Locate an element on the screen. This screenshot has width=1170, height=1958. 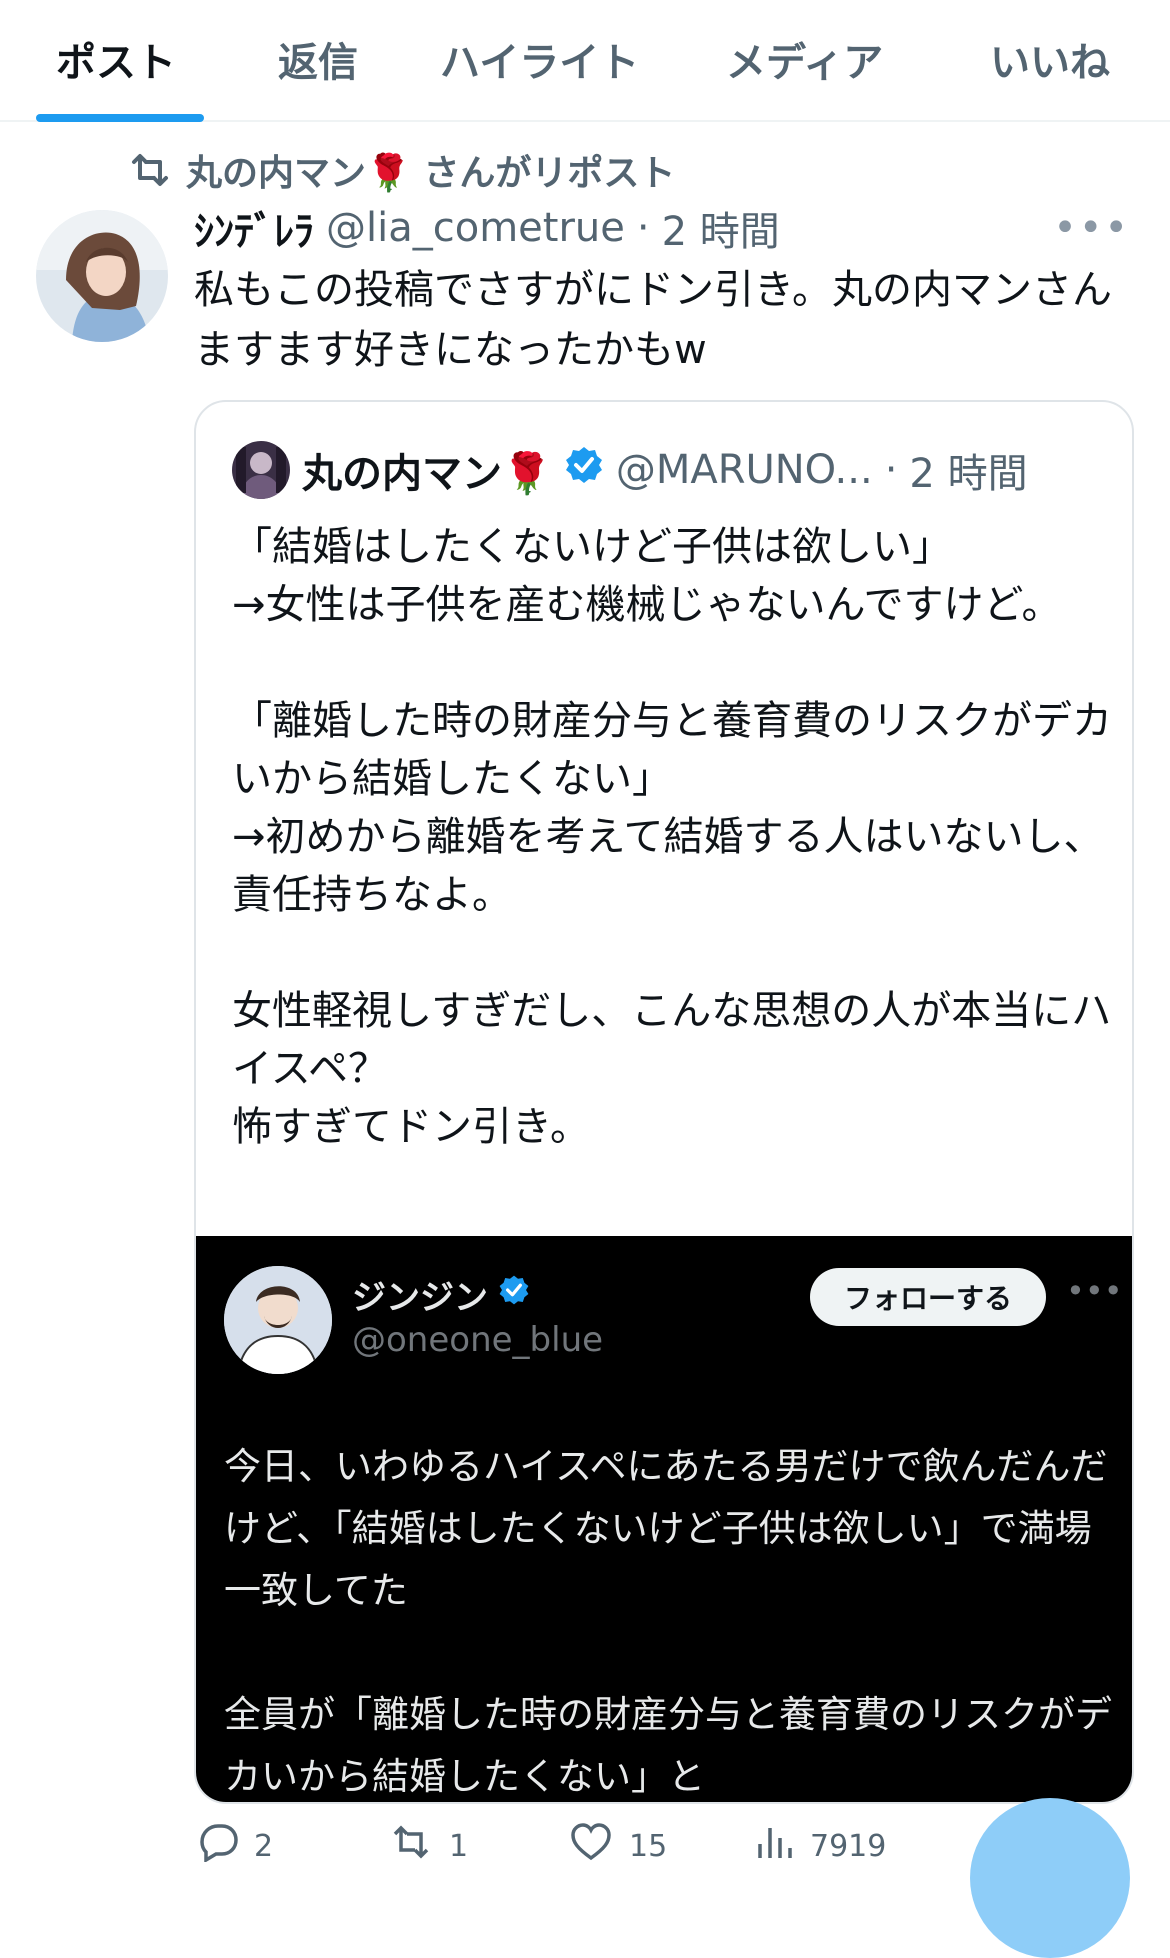
embedded-author-name-row: ジンジン is located at coordinates (441, 1294).